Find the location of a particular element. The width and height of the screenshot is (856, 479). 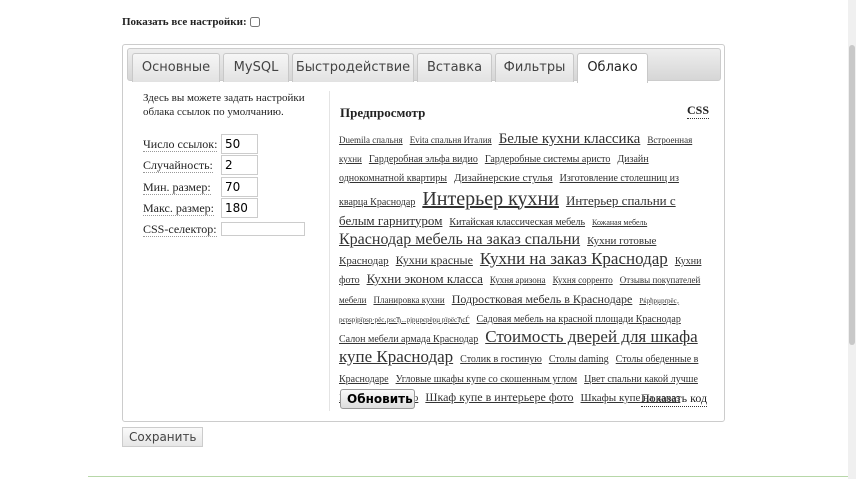

cloud-tag-link: Белые кухни классика is located at coordinates (570, 139).